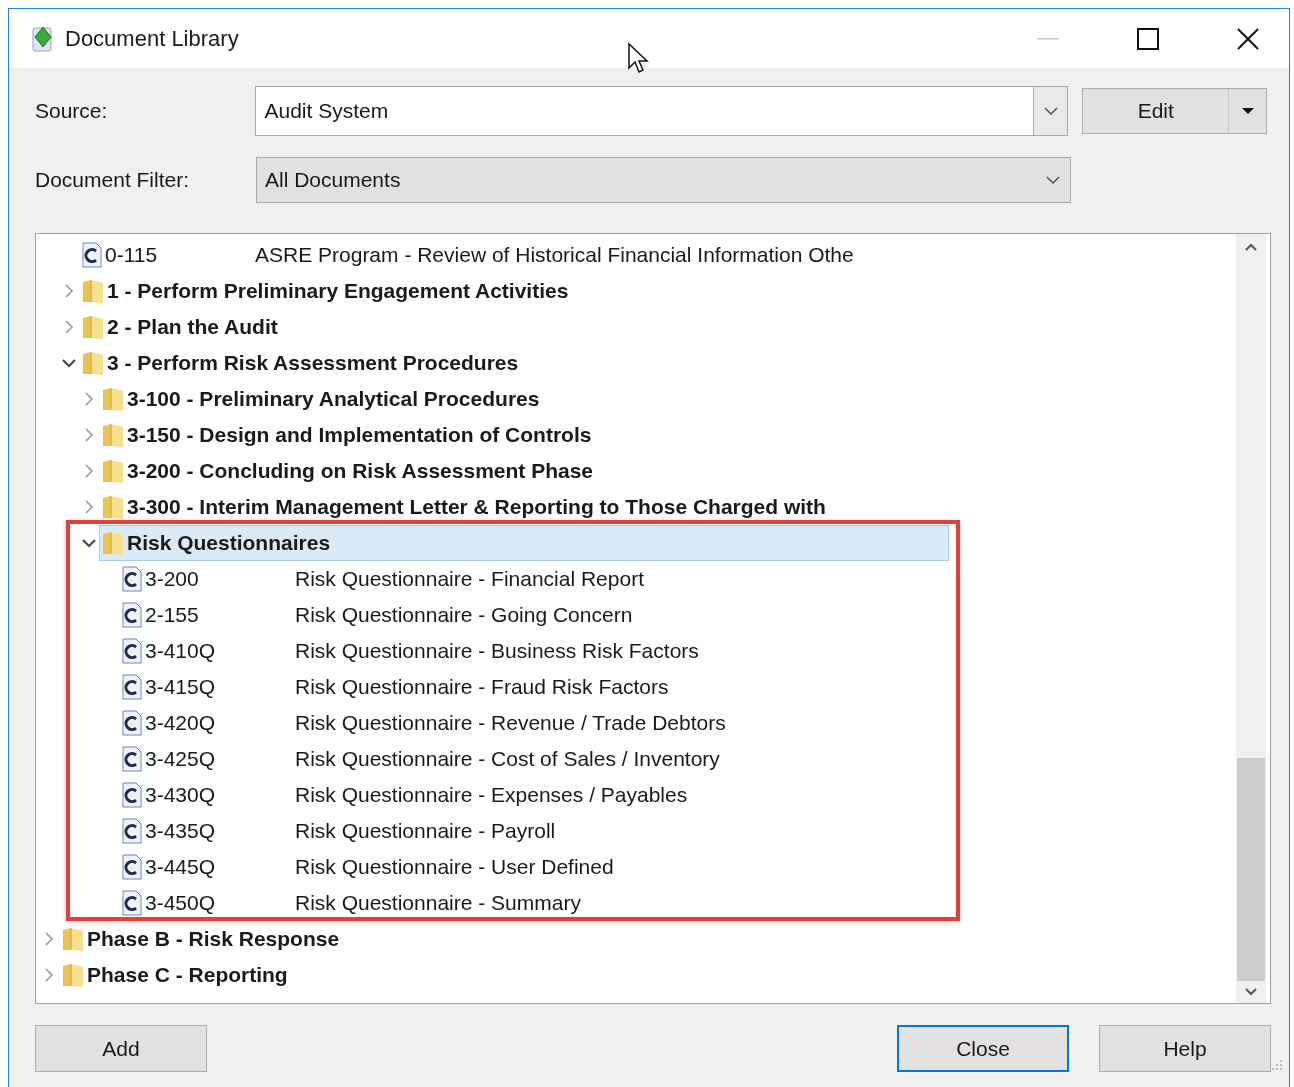 The height and width of the screenshot is (1087, 1294). I want to click on tree-item: 1 - Perform Preliminary Engagement Activities, so click(514, 291).